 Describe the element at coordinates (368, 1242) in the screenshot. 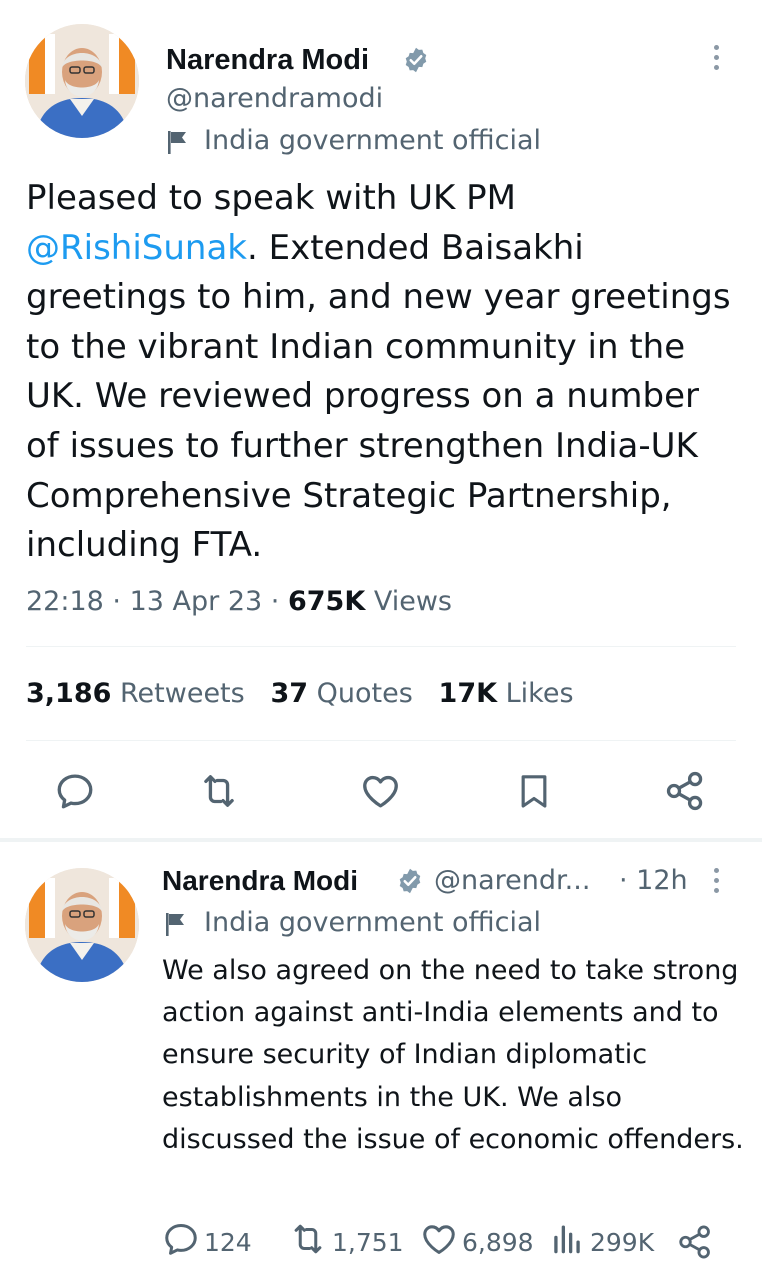

I see `retweet-count: 1,751` at that location.